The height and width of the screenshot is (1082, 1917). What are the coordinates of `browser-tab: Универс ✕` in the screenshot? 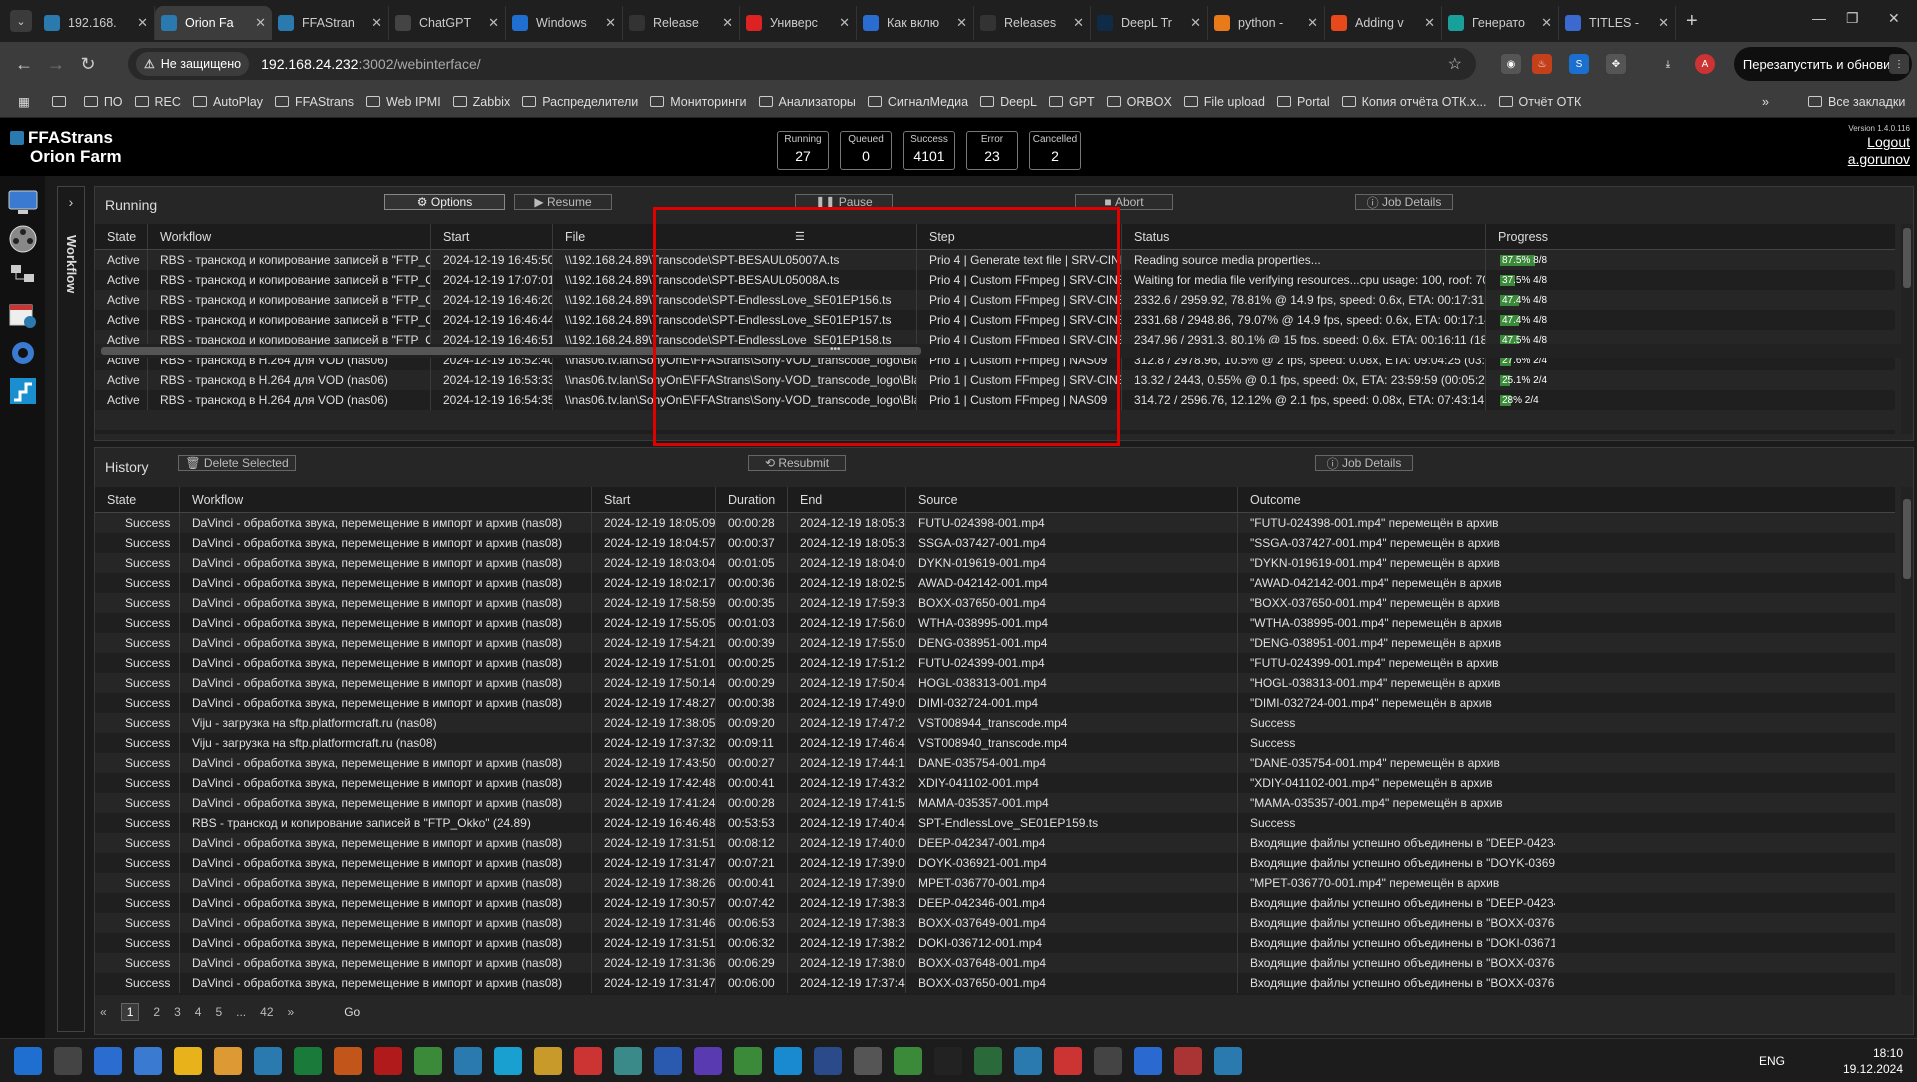 It's located at (798, 23).